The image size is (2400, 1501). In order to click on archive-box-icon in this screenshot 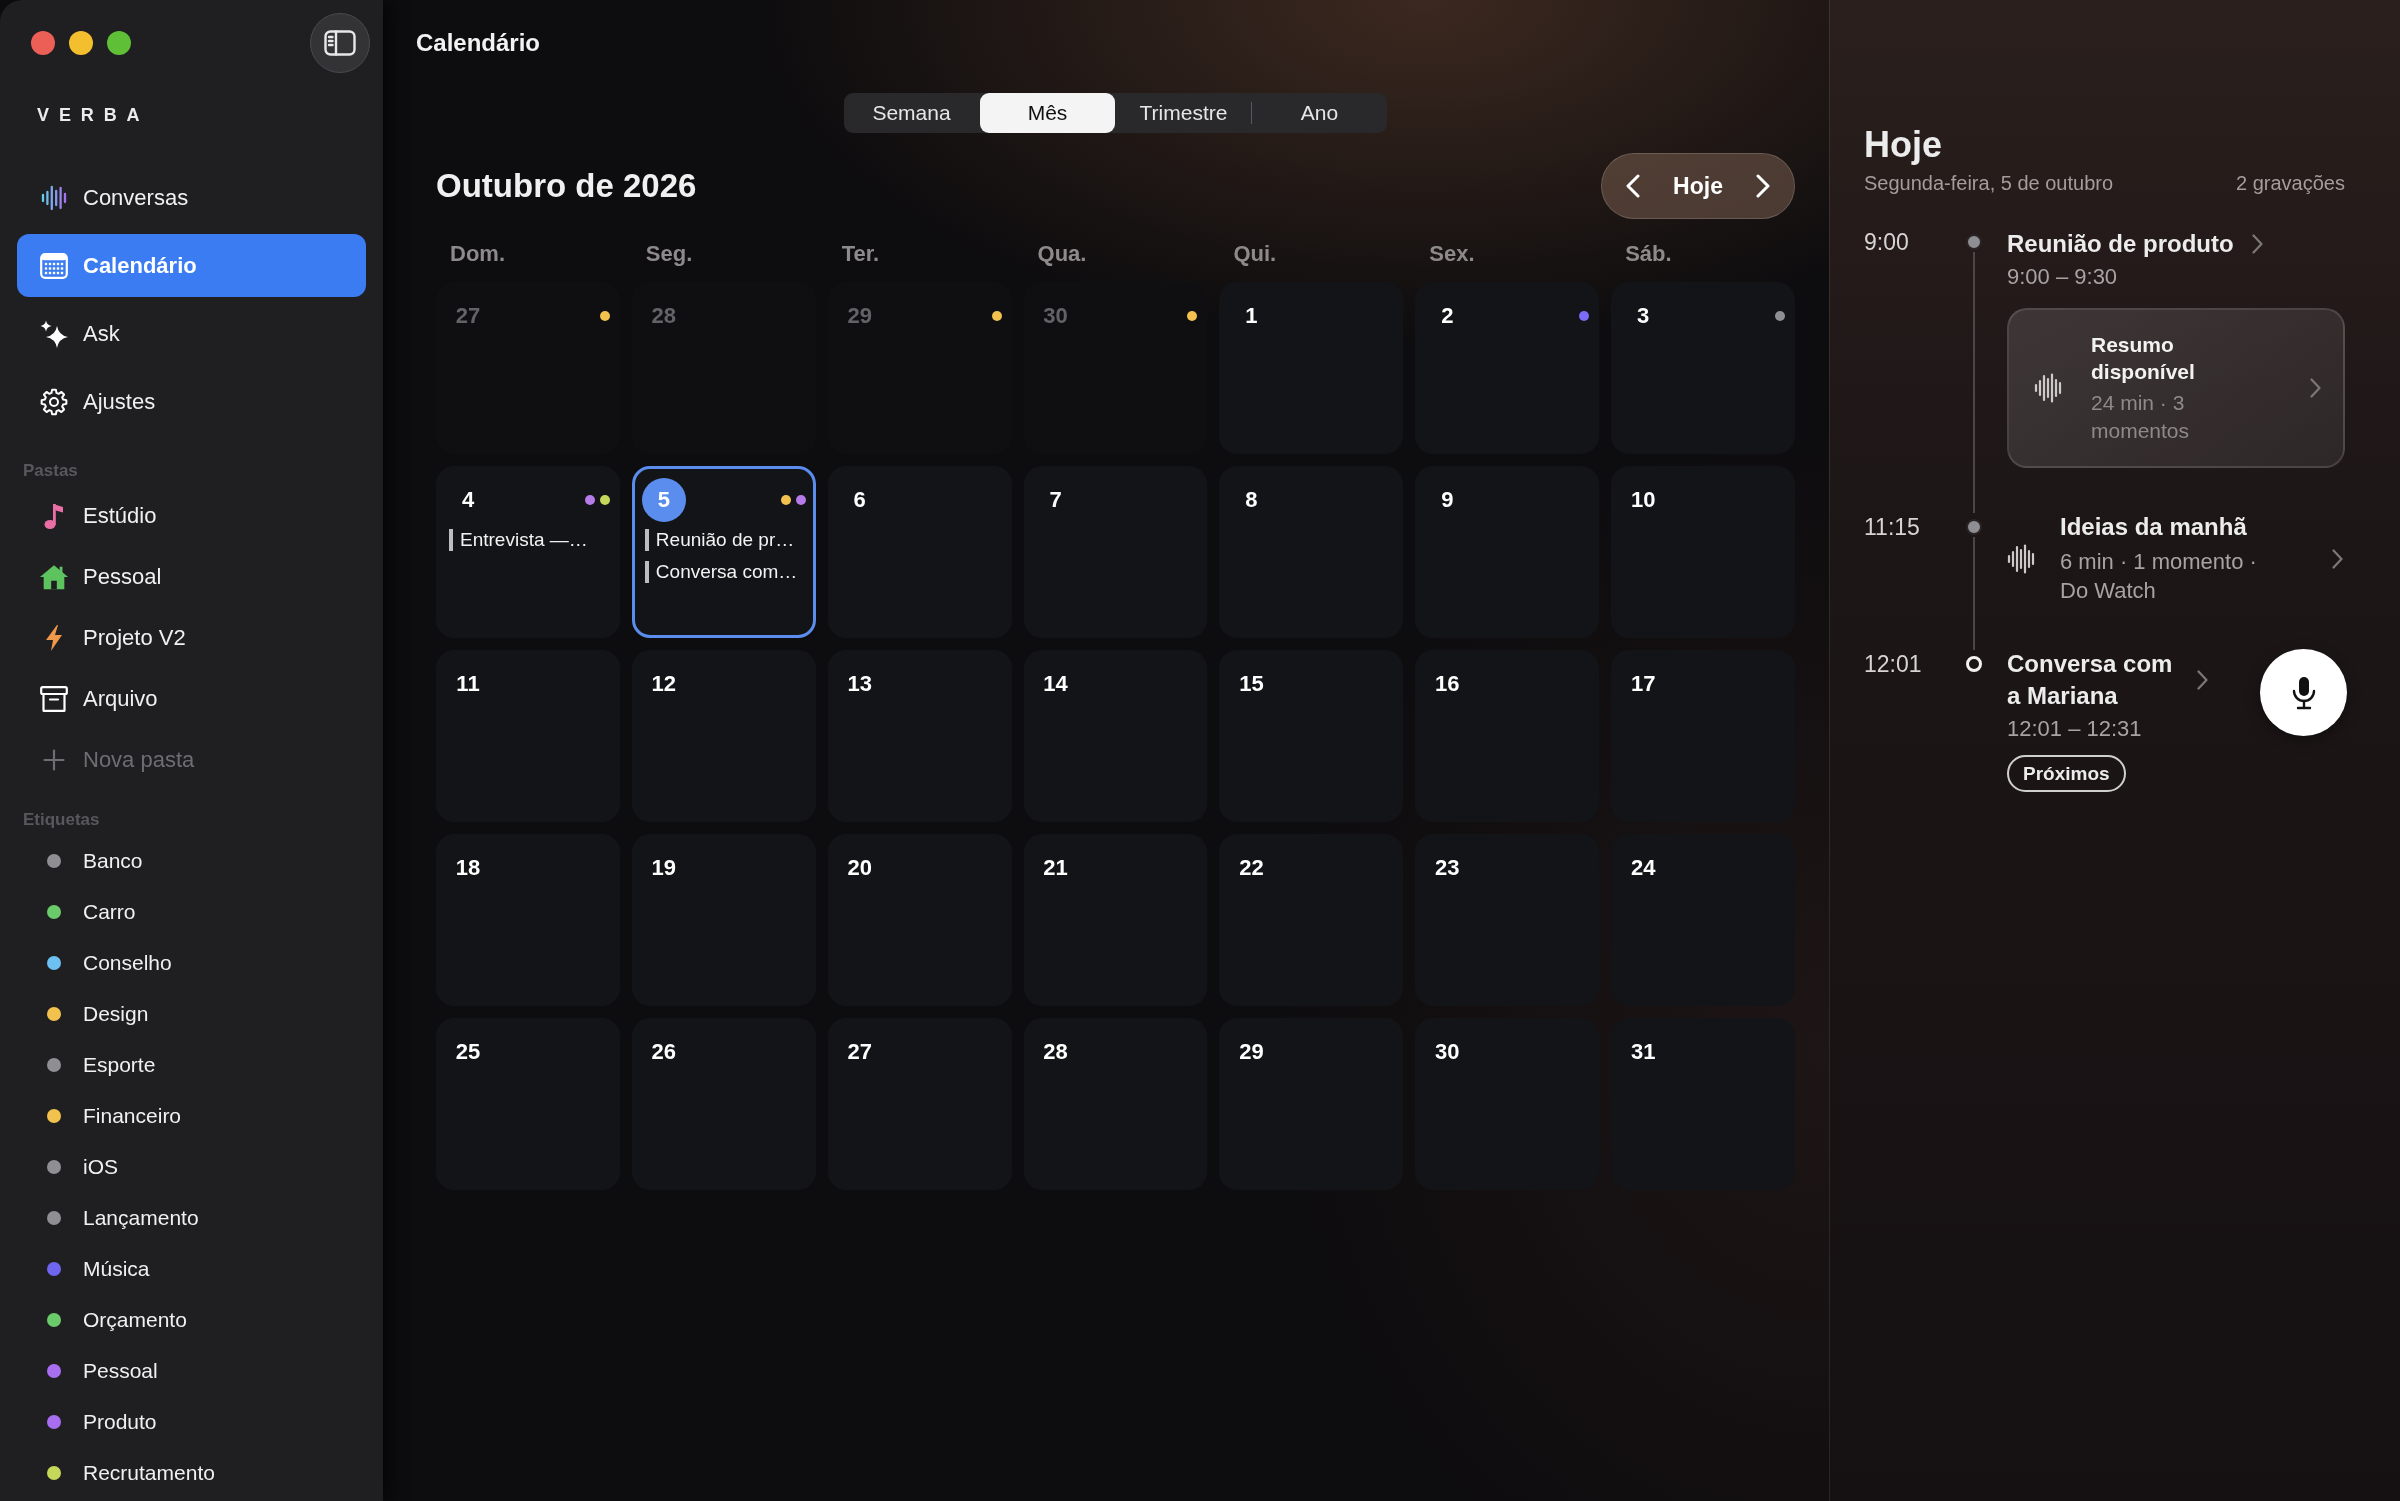, I will do `click(54, 699)`.